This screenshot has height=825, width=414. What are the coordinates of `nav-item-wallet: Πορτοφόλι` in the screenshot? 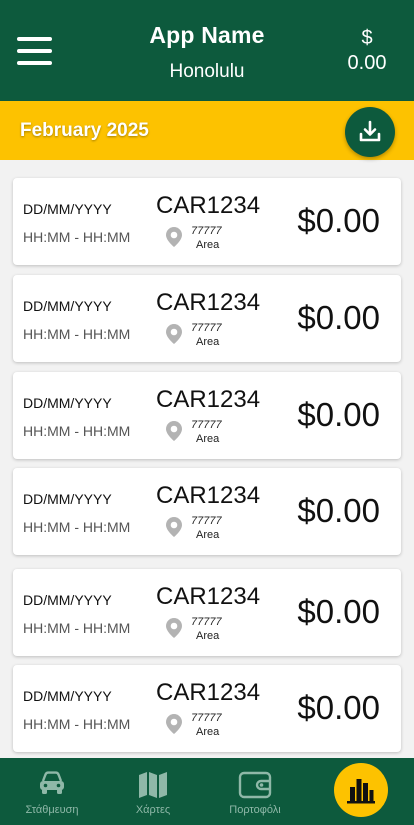 It's located at (255, 791).